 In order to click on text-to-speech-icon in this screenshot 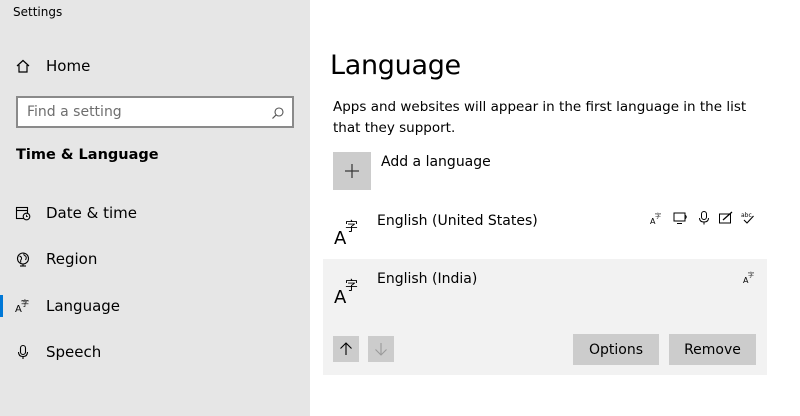, I will do `click(680, 217)`.